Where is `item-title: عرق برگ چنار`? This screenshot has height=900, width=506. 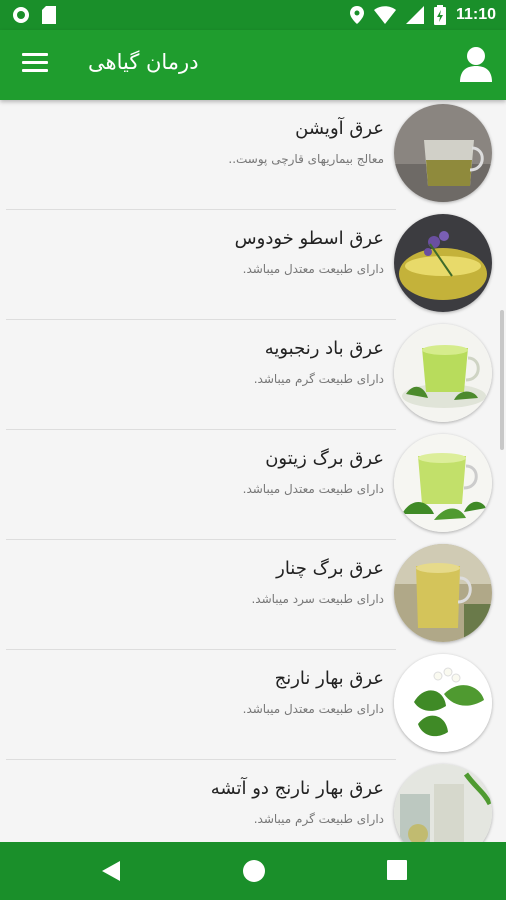 item-title: عرق برگ چنار is located at coordinates (330, 568).